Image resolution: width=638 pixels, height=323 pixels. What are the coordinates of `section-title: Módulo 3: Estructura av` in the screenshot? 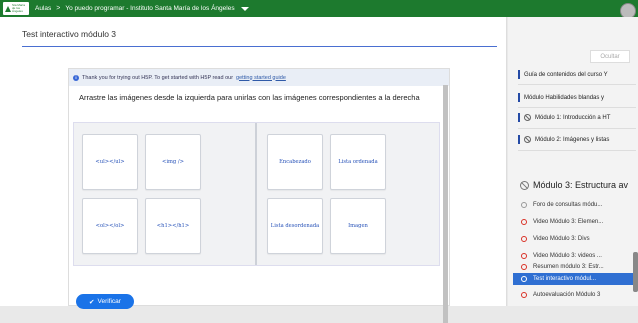 It's located at (581, 185).